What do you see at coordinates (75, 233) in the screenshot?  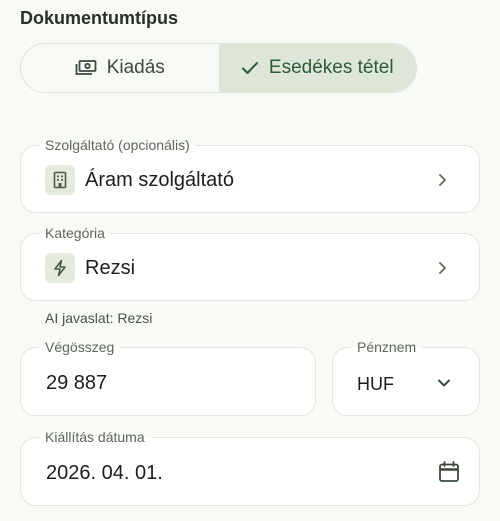 I see `category-label: Kategória` at bounding box center [75, 233].